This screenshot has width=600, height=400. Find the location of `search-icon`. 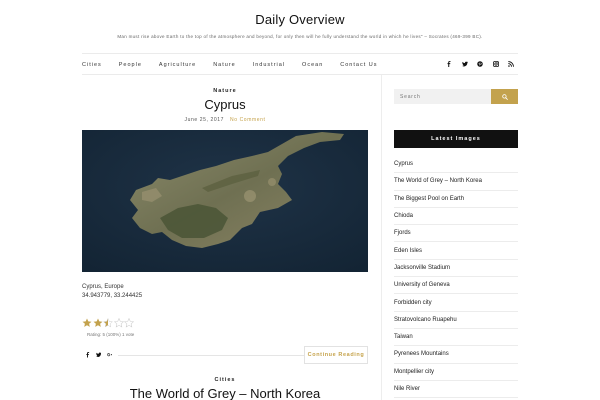

search-icon is located at coordinates (504, 96).